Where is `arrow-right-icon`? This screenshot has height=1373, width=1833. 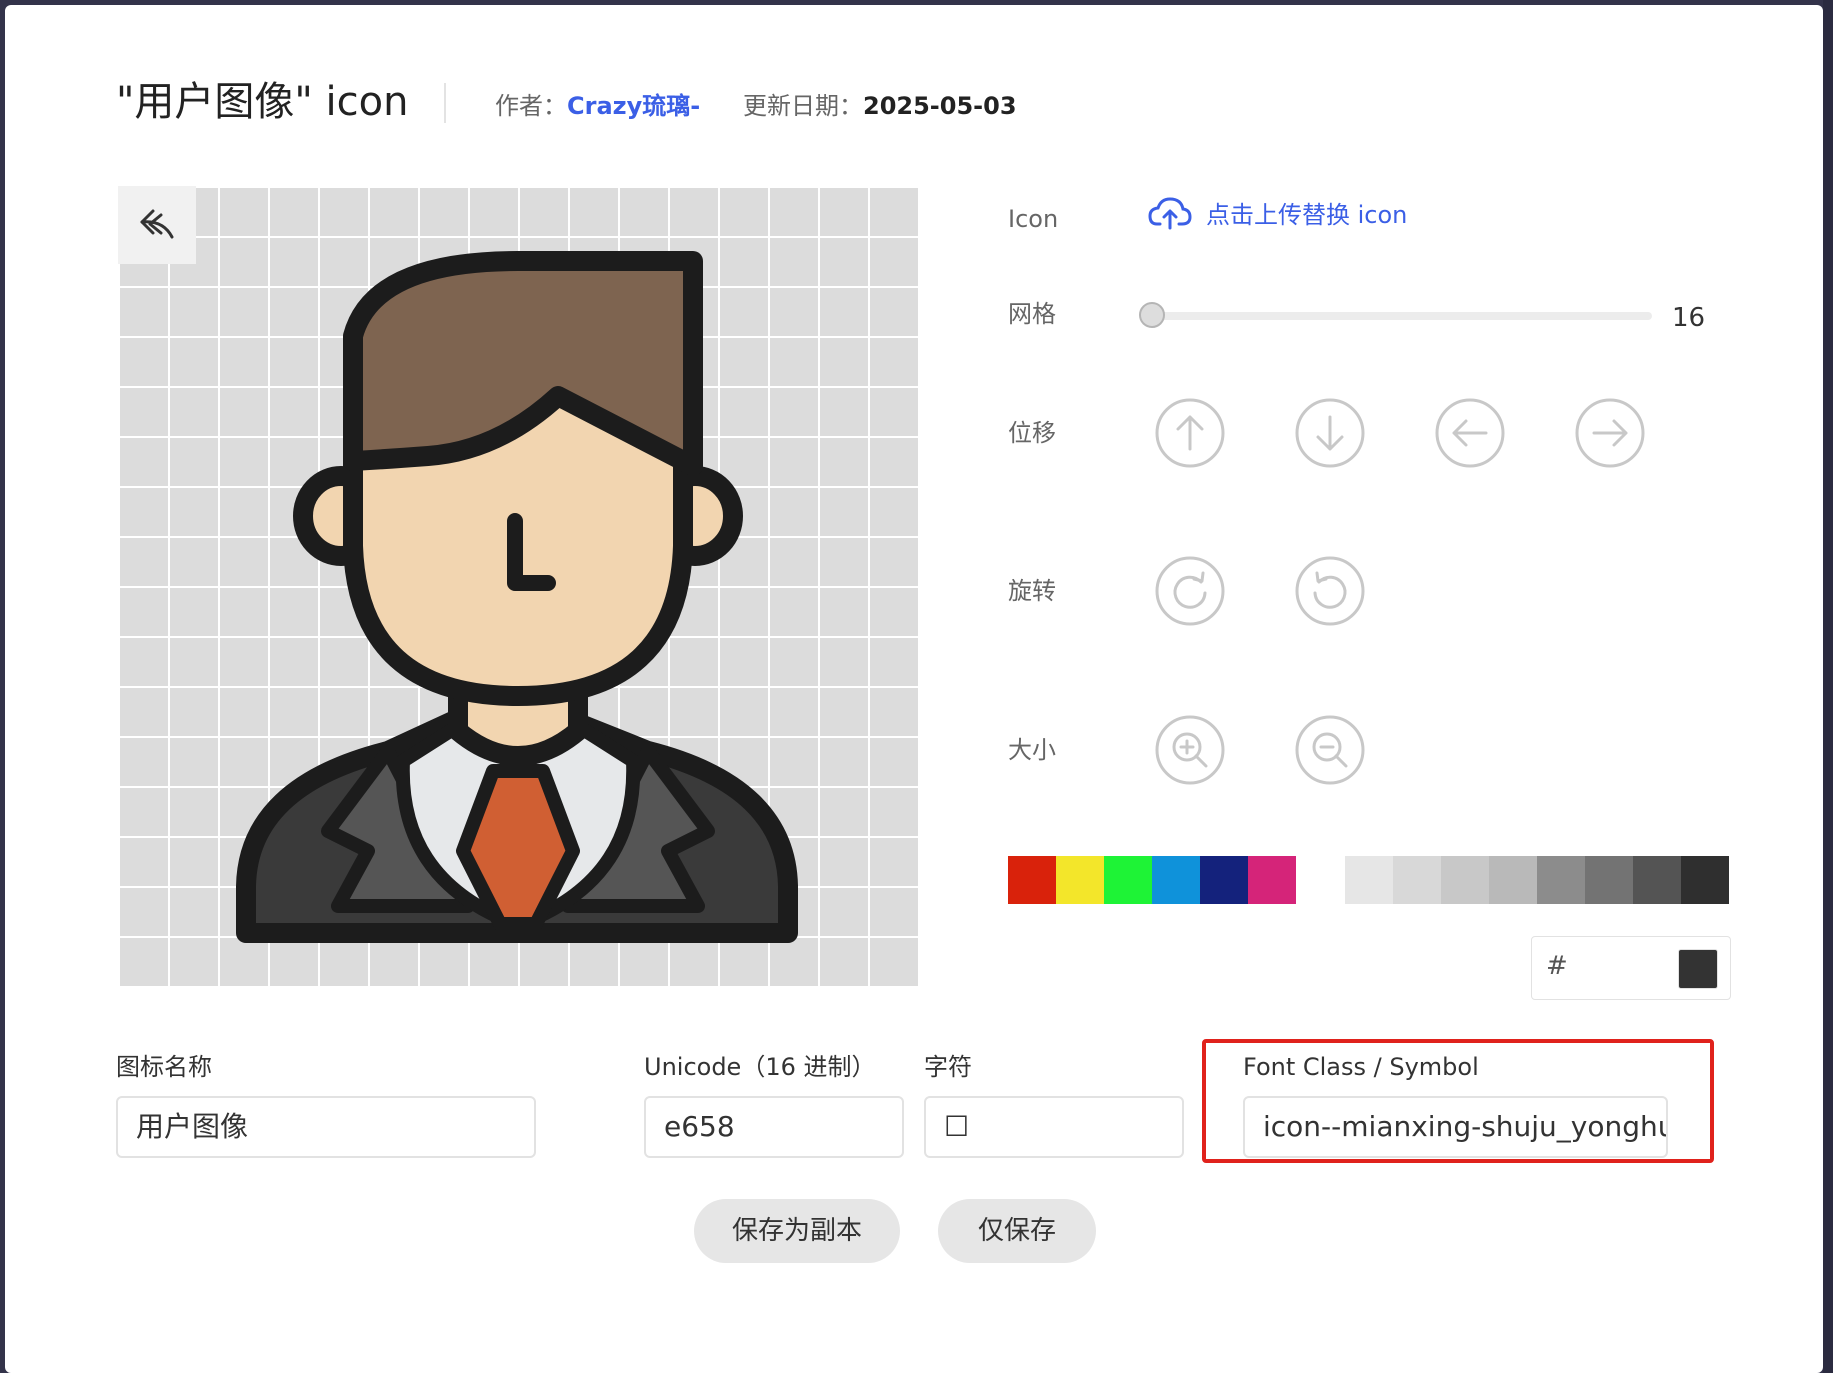
arrow-right-icon is located at coordinates (1610, 433).